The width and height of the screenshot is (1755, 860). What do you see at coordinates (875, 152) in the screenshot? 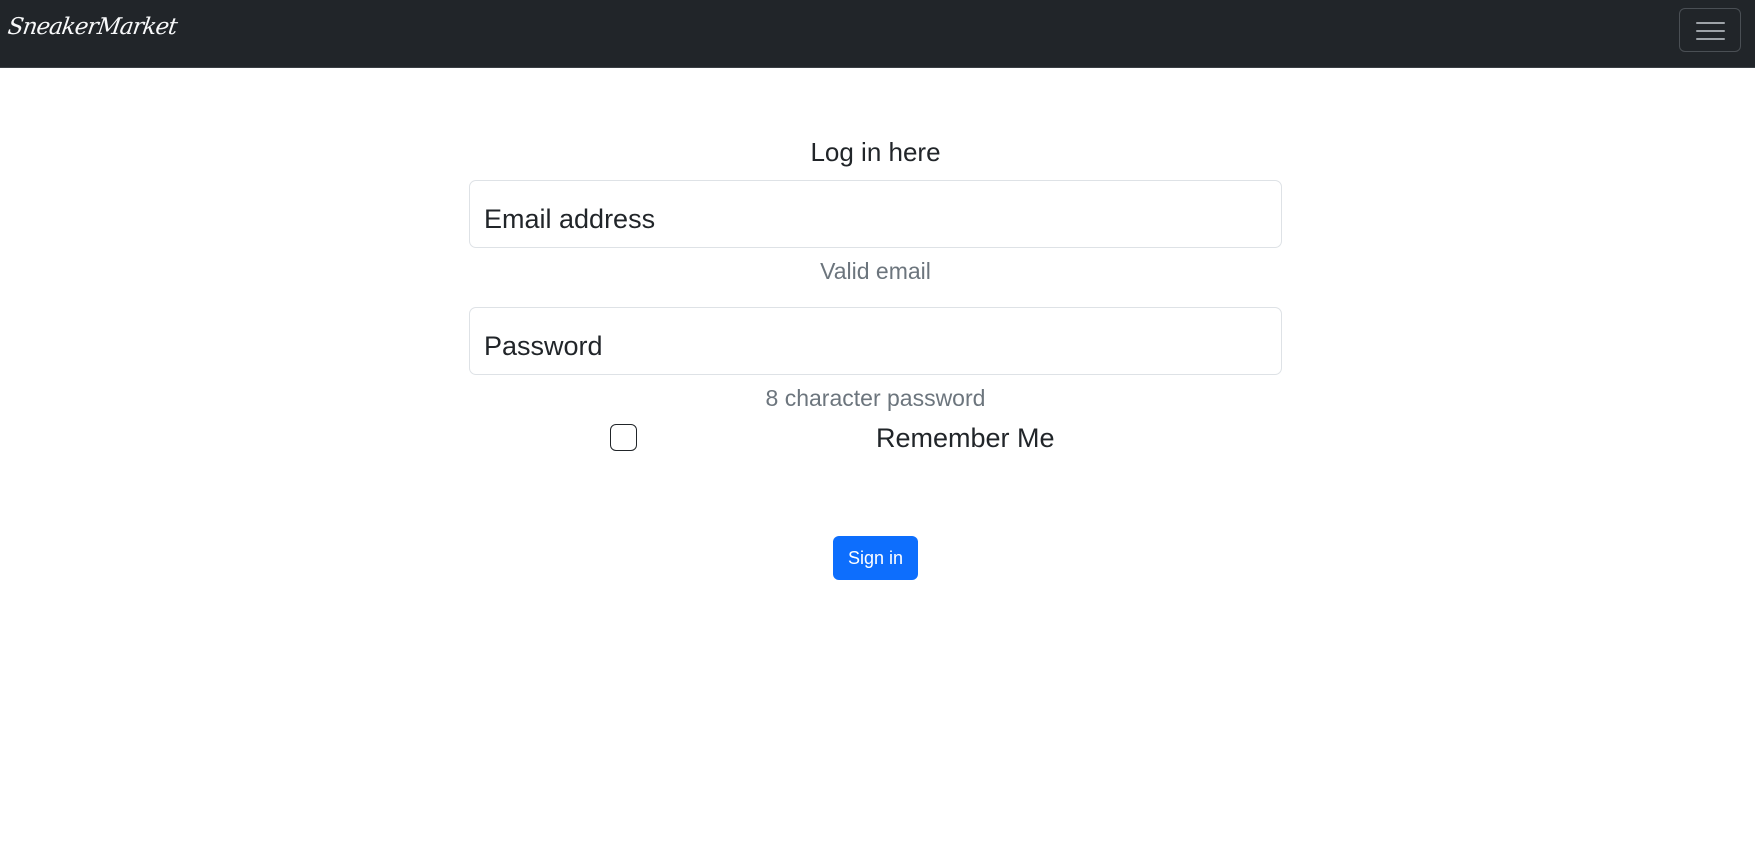
I see `page-title: Log in here` at bounding box center [875, 152].